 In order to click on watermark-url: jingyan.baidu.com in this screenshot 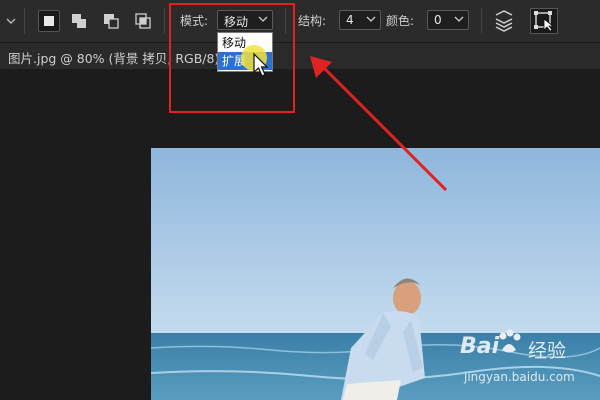, I will do `click(519, 377)`.